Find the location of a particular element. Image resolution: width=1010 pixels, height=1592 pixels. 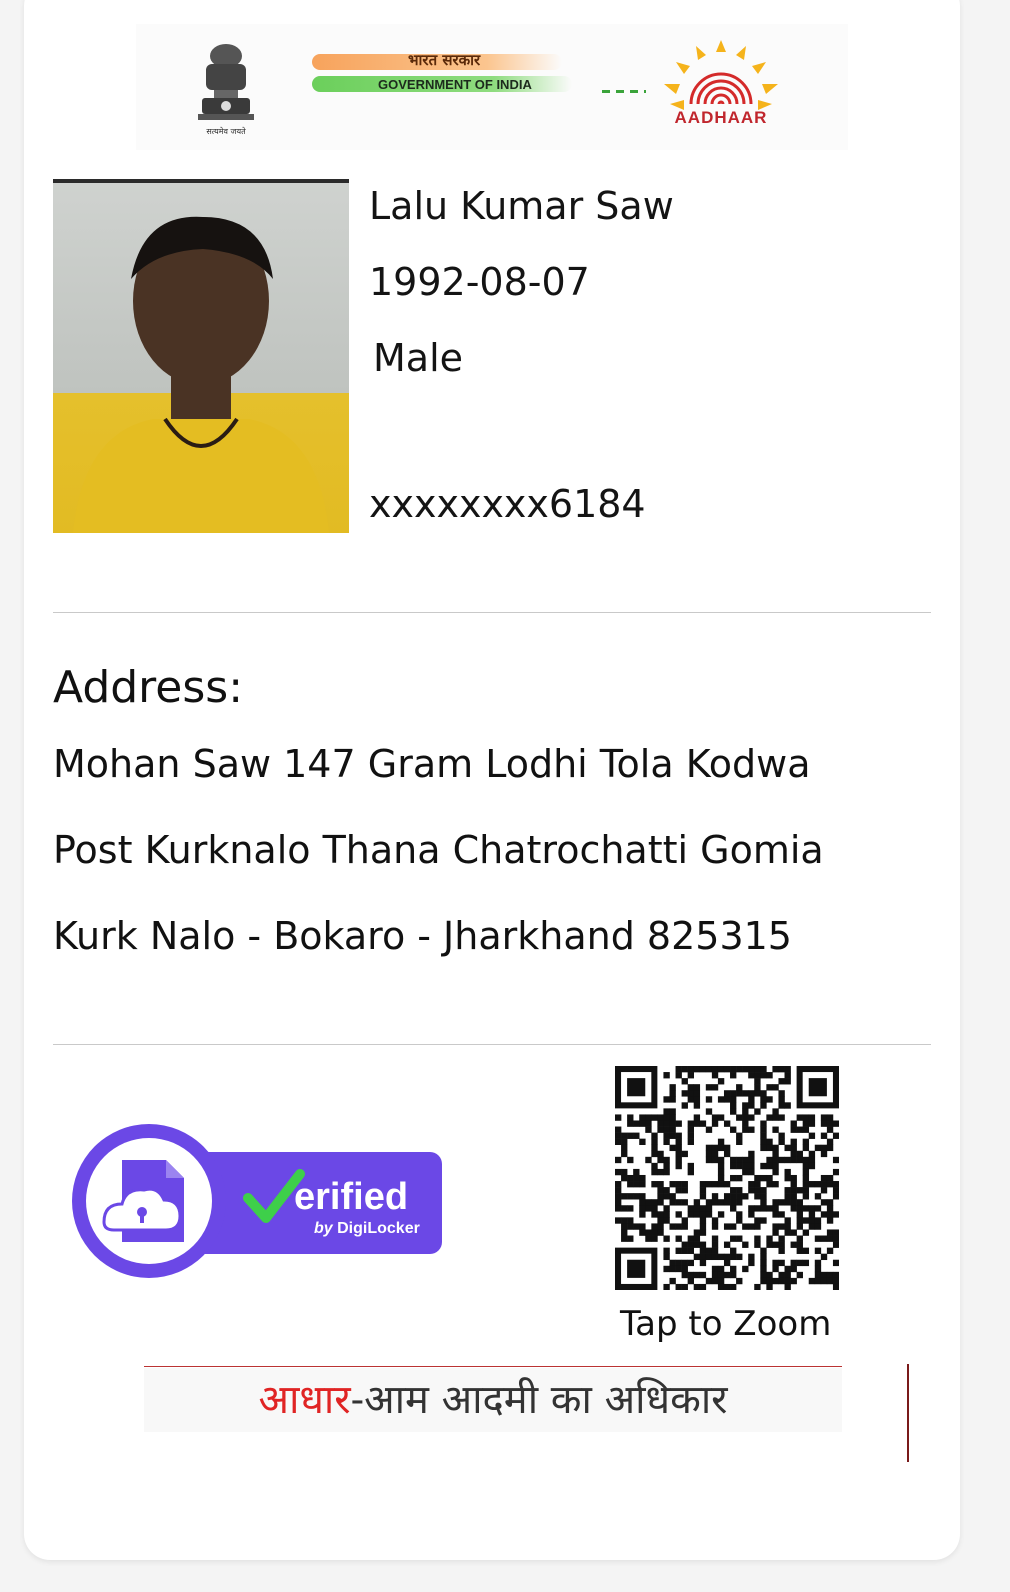

document-cloud-lock-icon is located at coordinates (143, 1201).